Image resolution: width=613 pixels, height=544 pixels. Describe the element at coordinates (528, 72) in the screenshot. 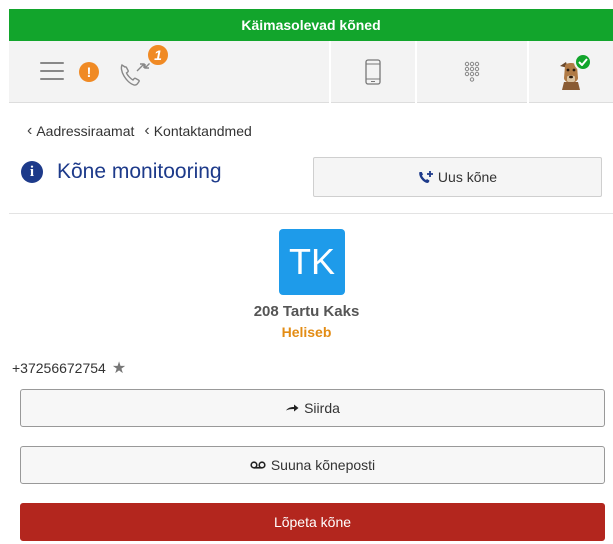

I see `toolbar-divider` at that location.